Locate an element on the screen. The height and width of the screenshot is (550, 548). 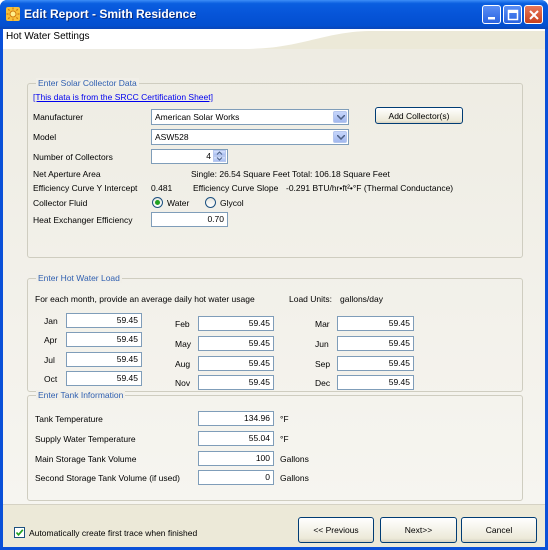
tank-temp-label: Tank Temperature is located at coordinates (69, 419).